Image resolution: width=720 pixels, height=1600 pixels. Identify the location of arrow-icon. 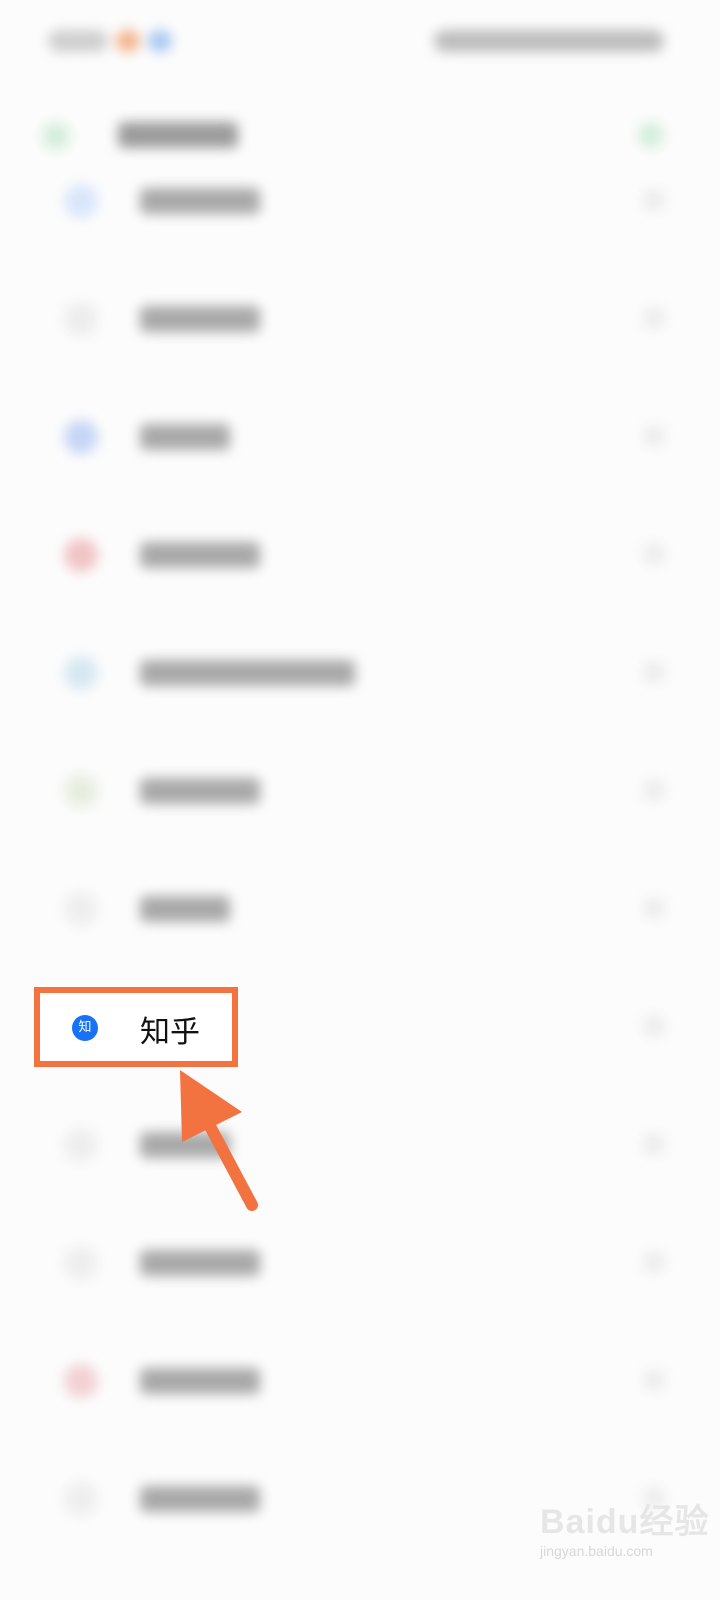
(219, 1140).